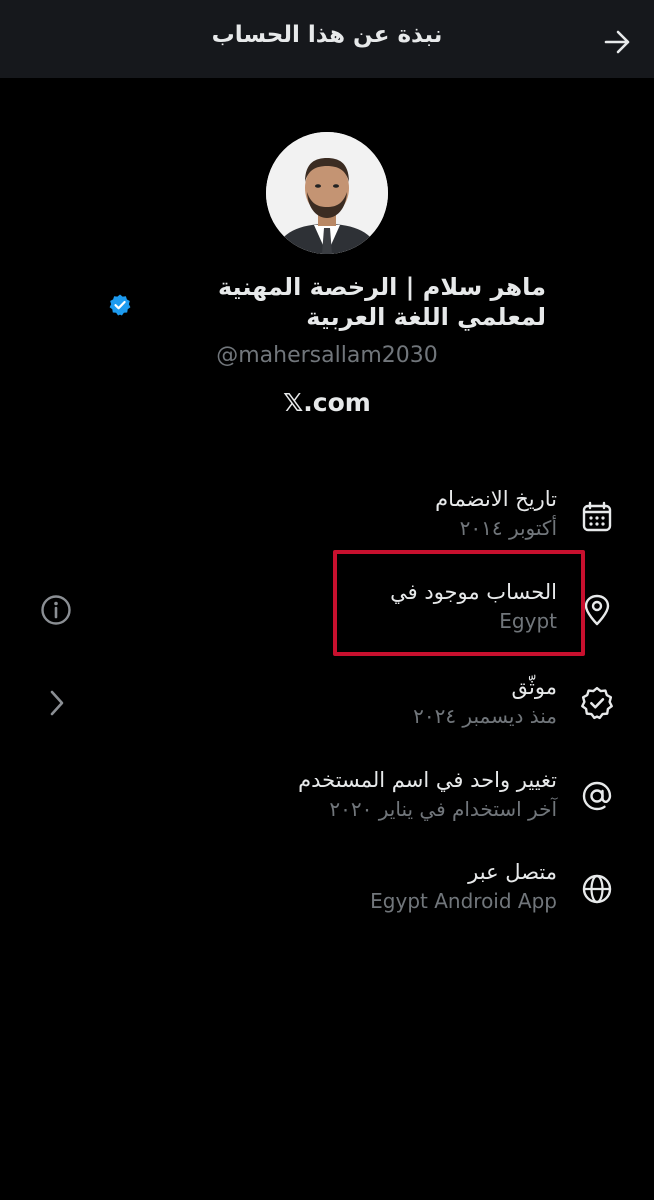 Image resolution: width=654 pixels, height=1200 pixels. What do you see at coordinates (443, 809) in the screenshot?
I see `detail-value: آخر استخدام في يناير ٢٠٢٠` at bounding box center [443, 809].